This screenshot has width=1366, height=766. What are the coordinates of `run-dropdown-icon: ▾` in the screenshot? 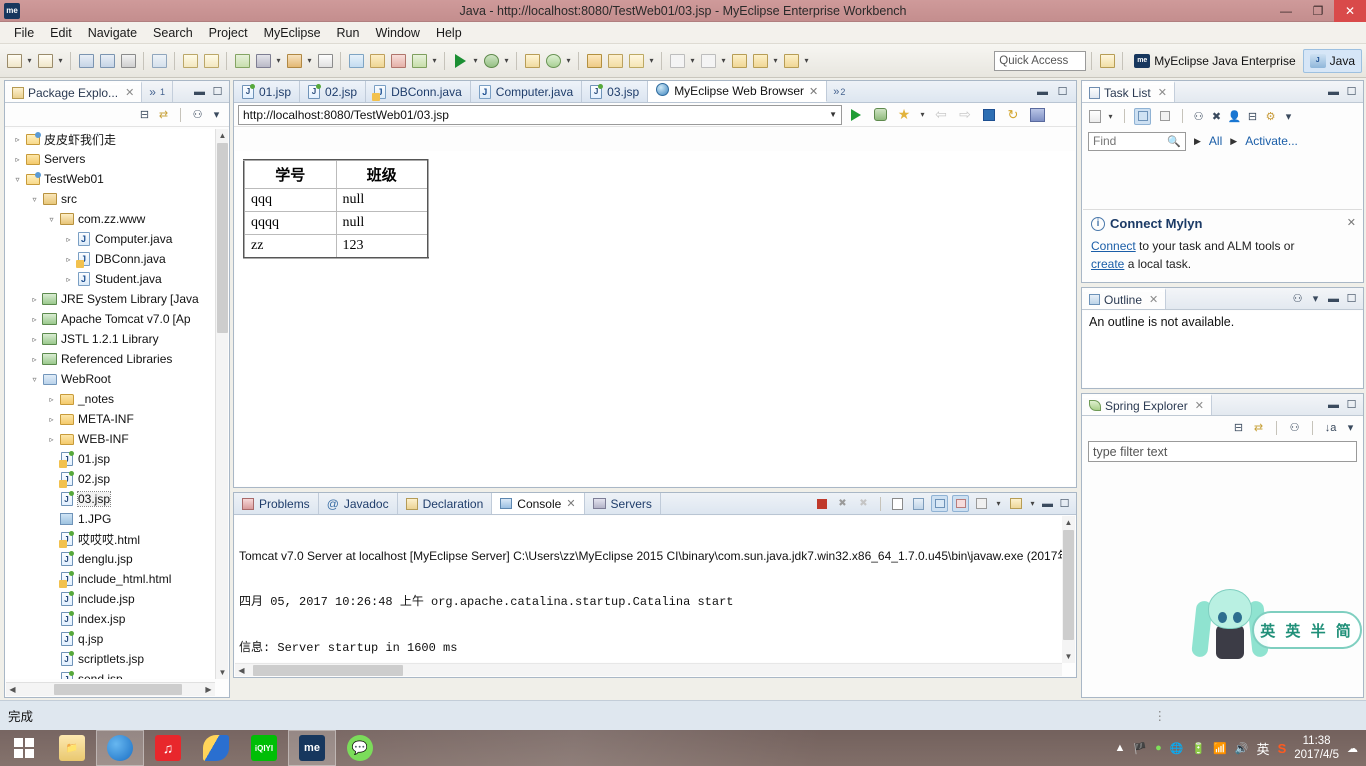 It's located at (475, 61).